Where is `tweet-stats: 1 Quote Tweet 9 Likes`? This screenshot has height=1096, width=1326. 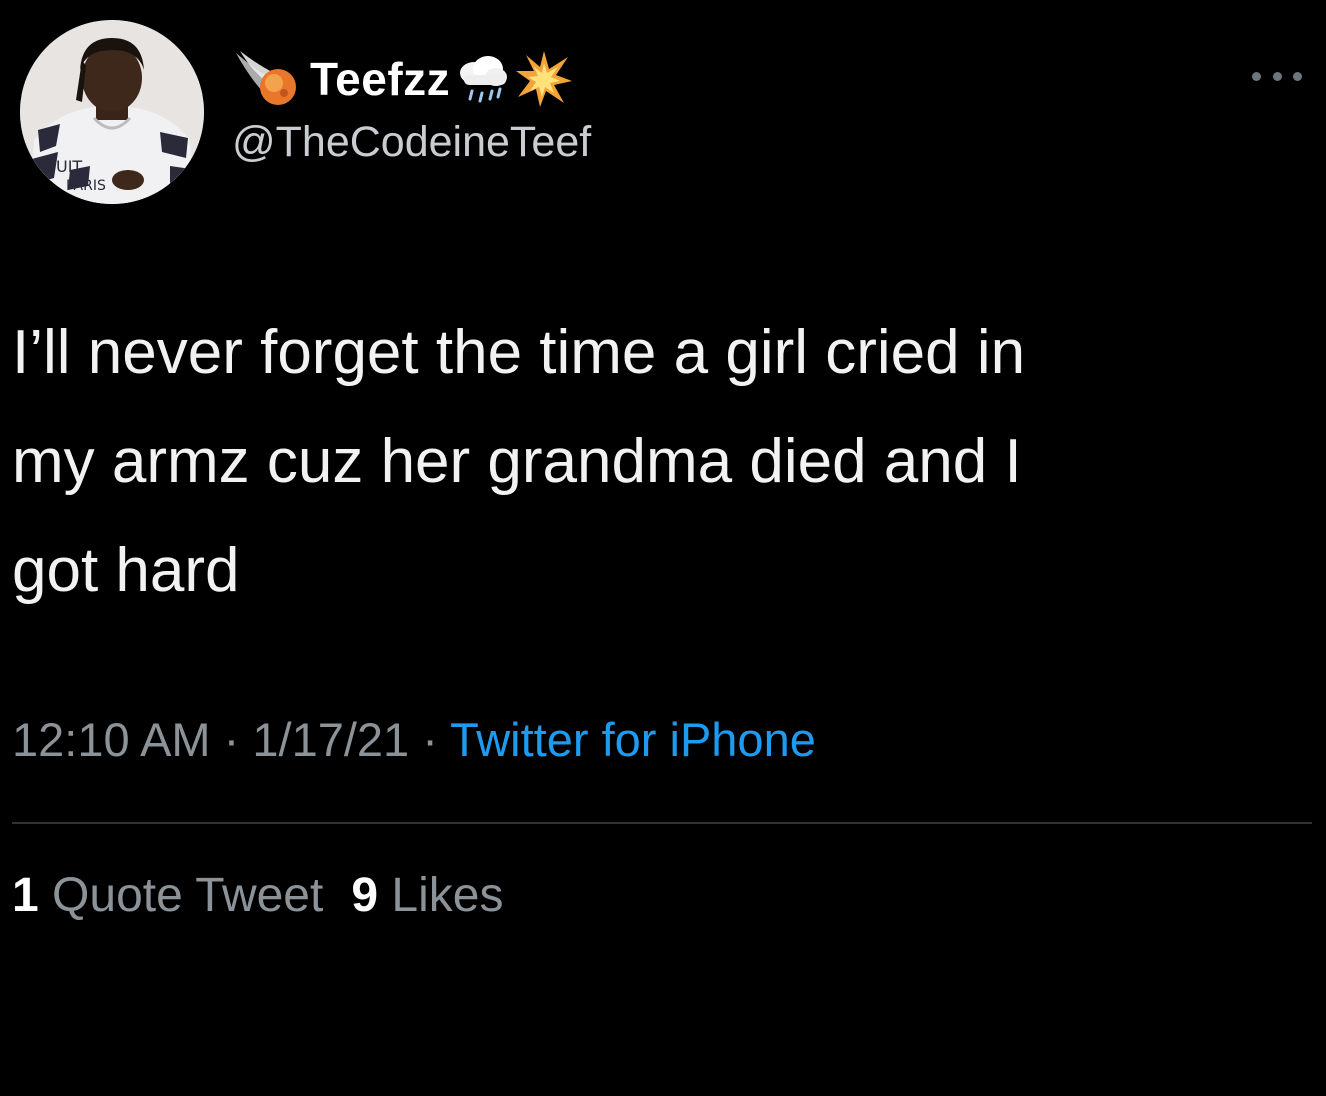
tweet-stats: 1 Quote Tweet 9 Likes is located at coordinates (257, 895).